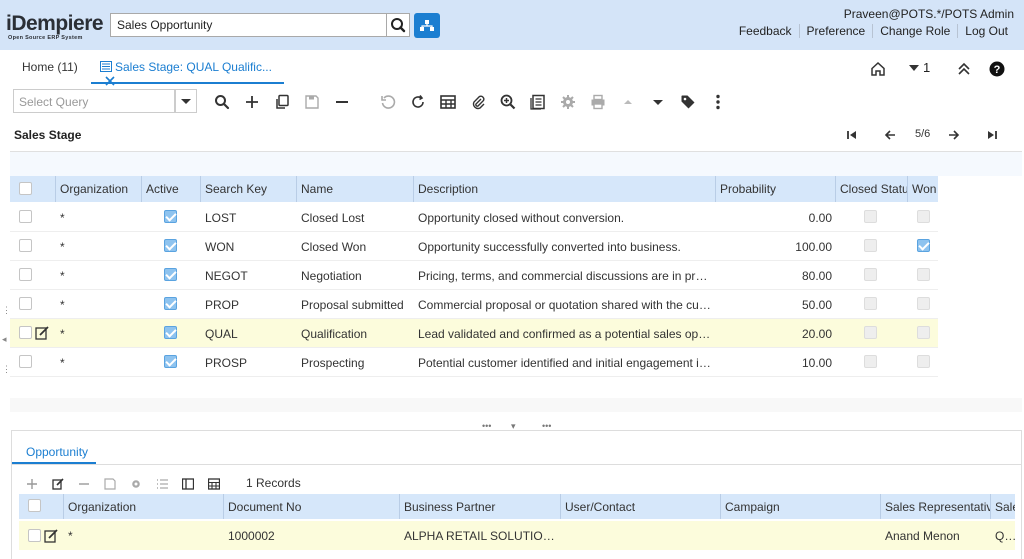 The image size is (1024, 559). I want to click on change-role-link: Change Role, so click(914, 31).